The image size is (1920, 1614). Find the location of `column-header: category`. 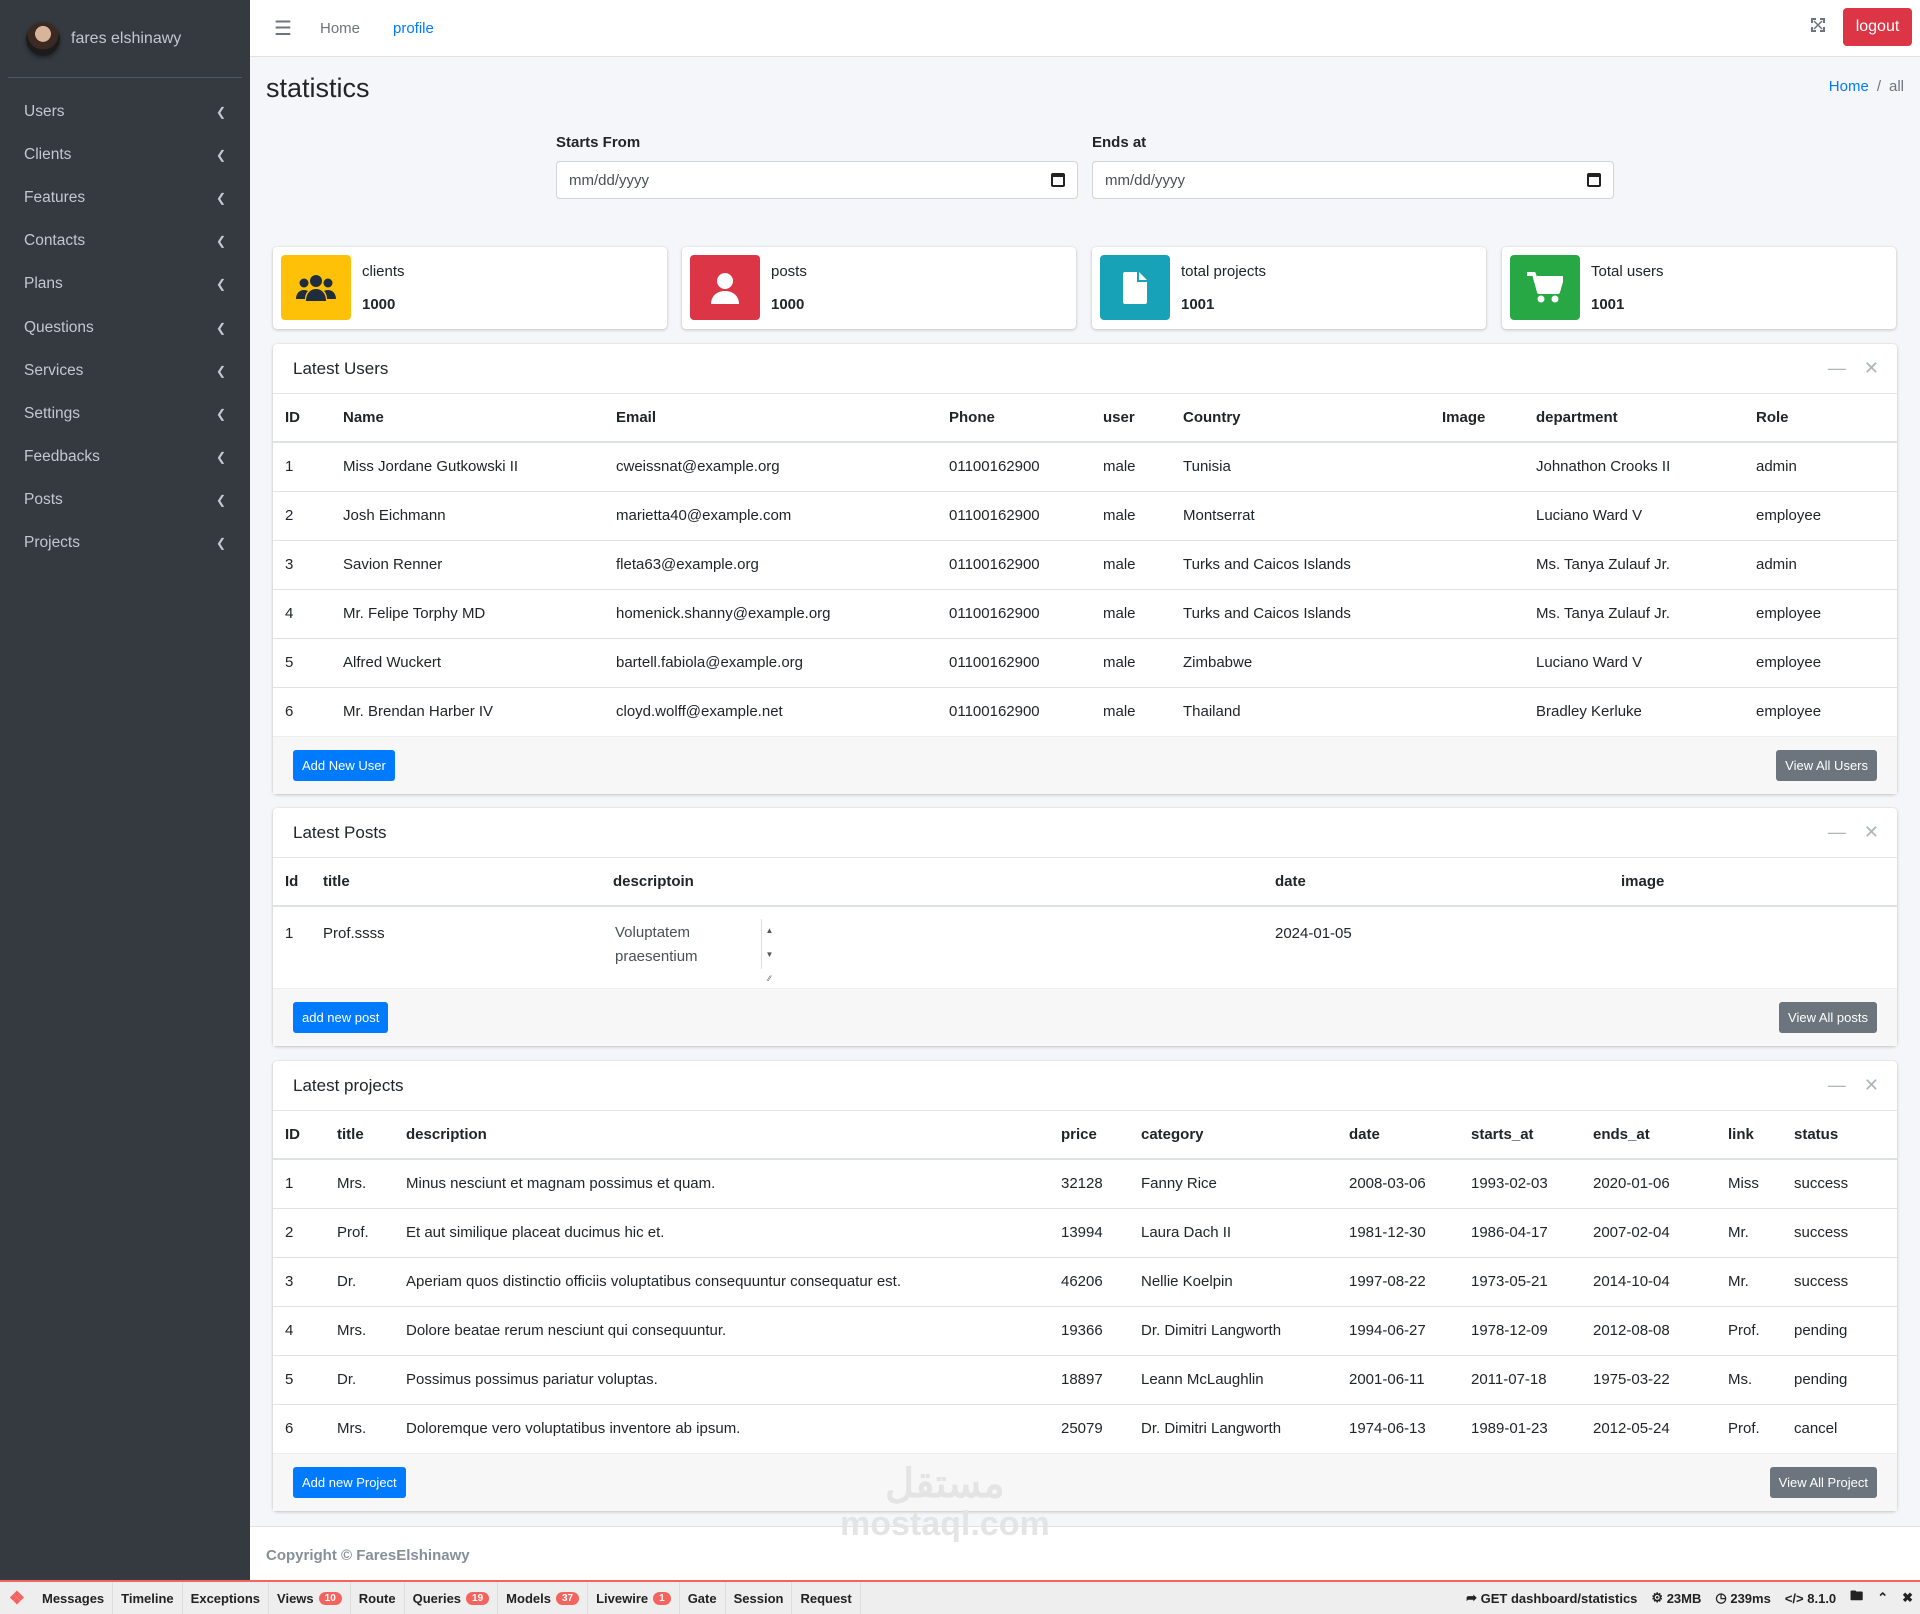

column-header: category is located at coordinates (1233, 1135).